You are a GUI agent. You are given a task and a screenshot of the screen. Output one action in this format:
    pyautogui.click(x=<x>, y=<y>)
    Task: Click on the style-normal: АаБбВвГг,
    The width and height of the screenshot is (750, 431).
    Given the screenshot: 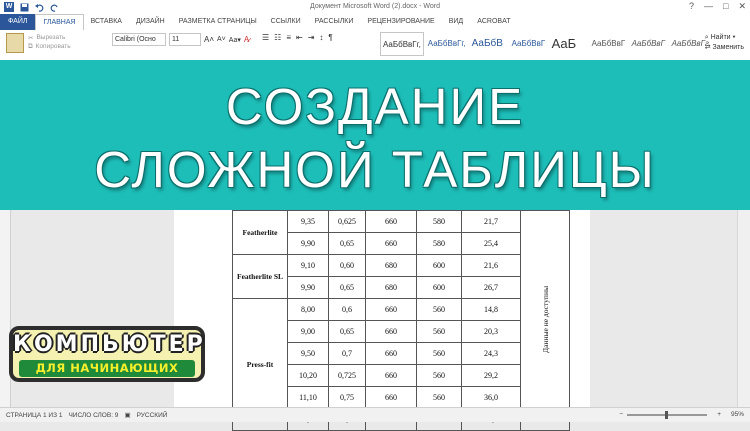 What is the action you would take?
    pyautogui.click(x=402, y=44)
    